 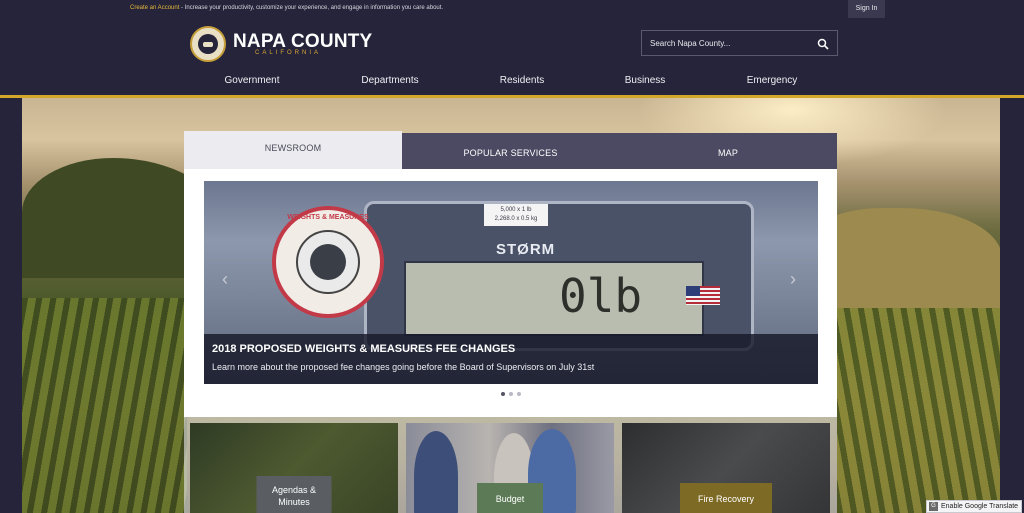 What do you see at coordinates (510, 468) in the screenshot?
I see `card-budget: Budget` at bounding box center [510, 468].